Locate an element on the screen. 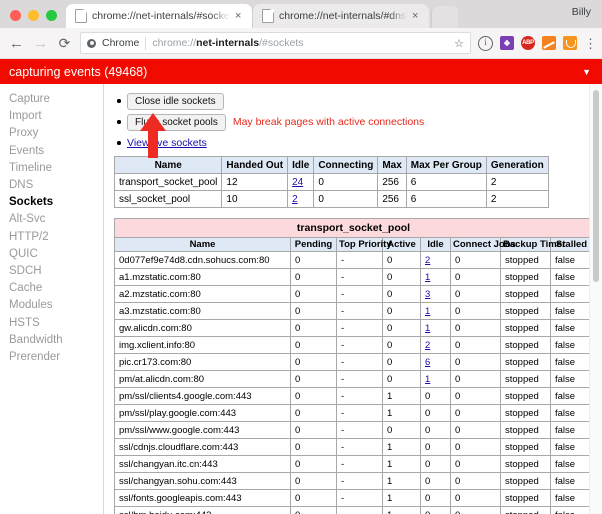  profile-name: Billy is located at coordinates (581, 12).